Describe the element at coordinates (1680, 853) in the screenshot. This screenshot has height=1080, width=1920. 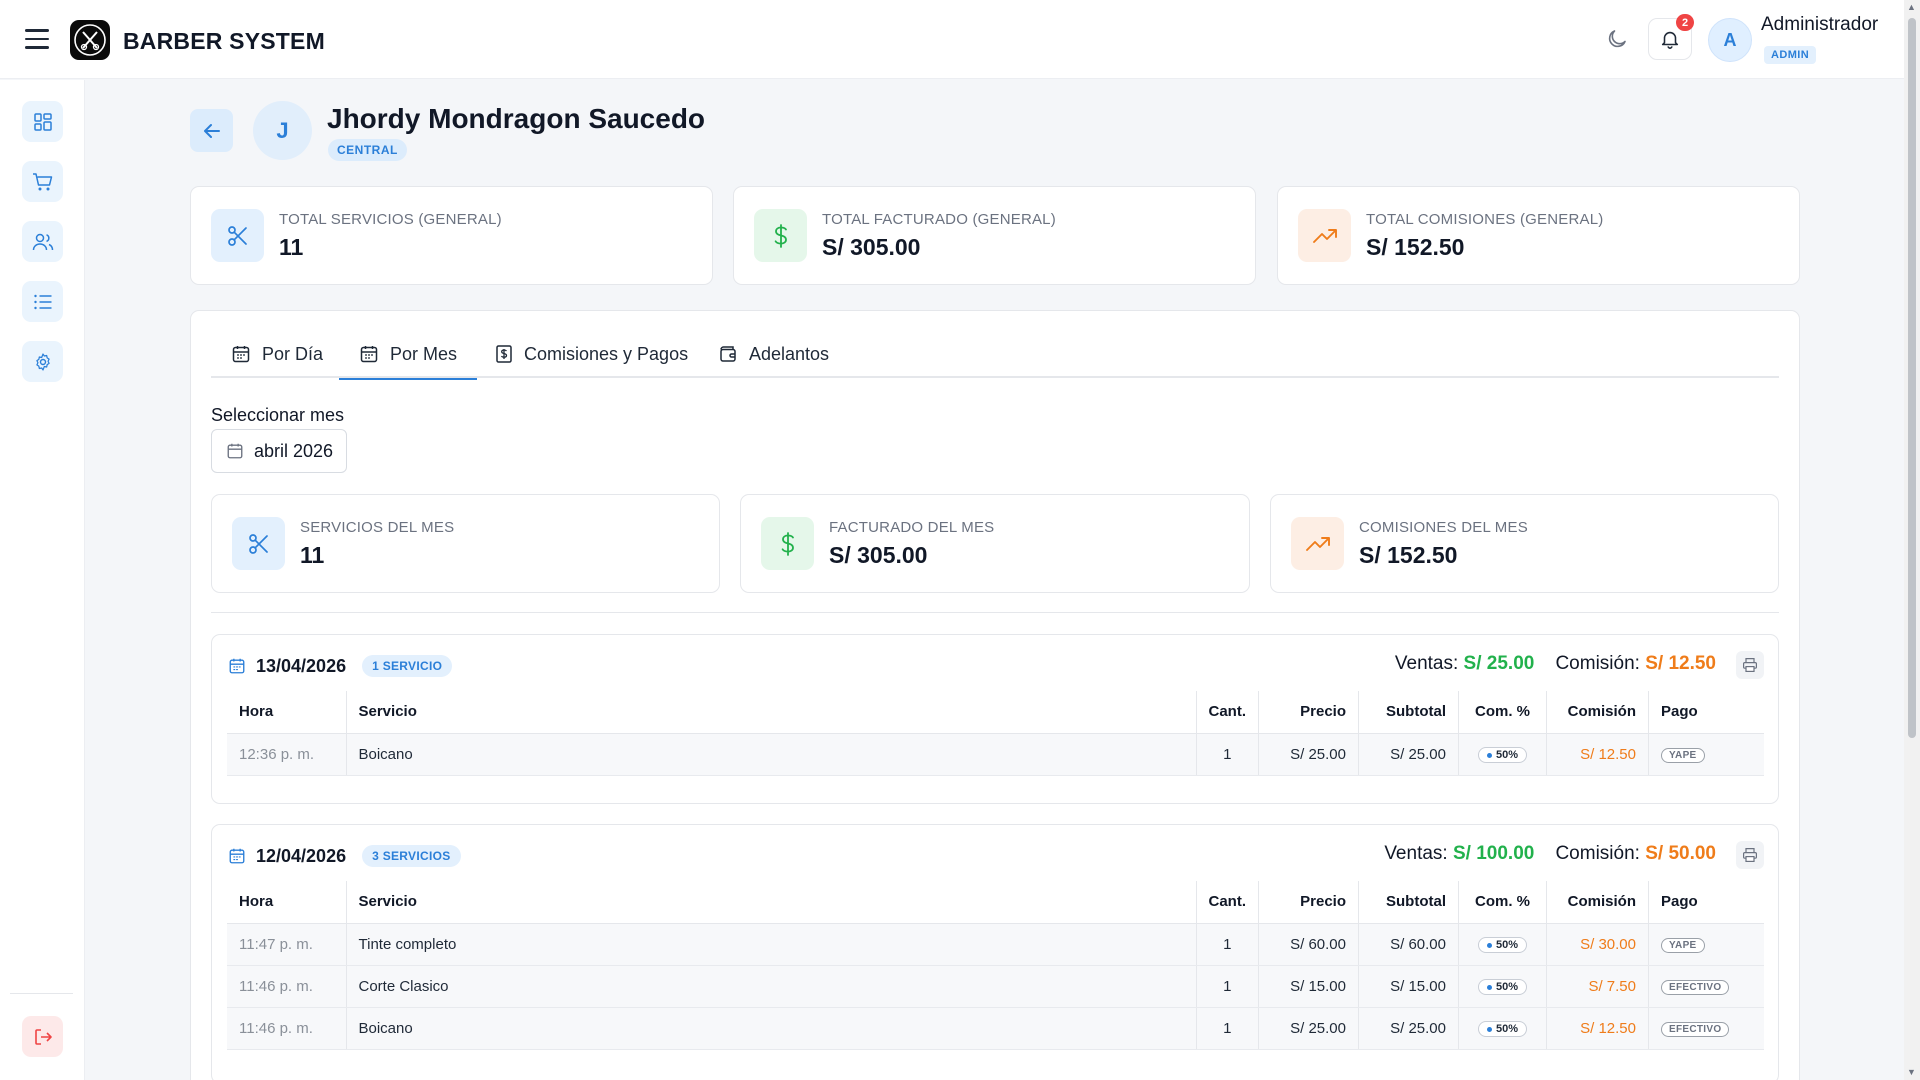
I see `comision-value: S/ 50.00` at that location.